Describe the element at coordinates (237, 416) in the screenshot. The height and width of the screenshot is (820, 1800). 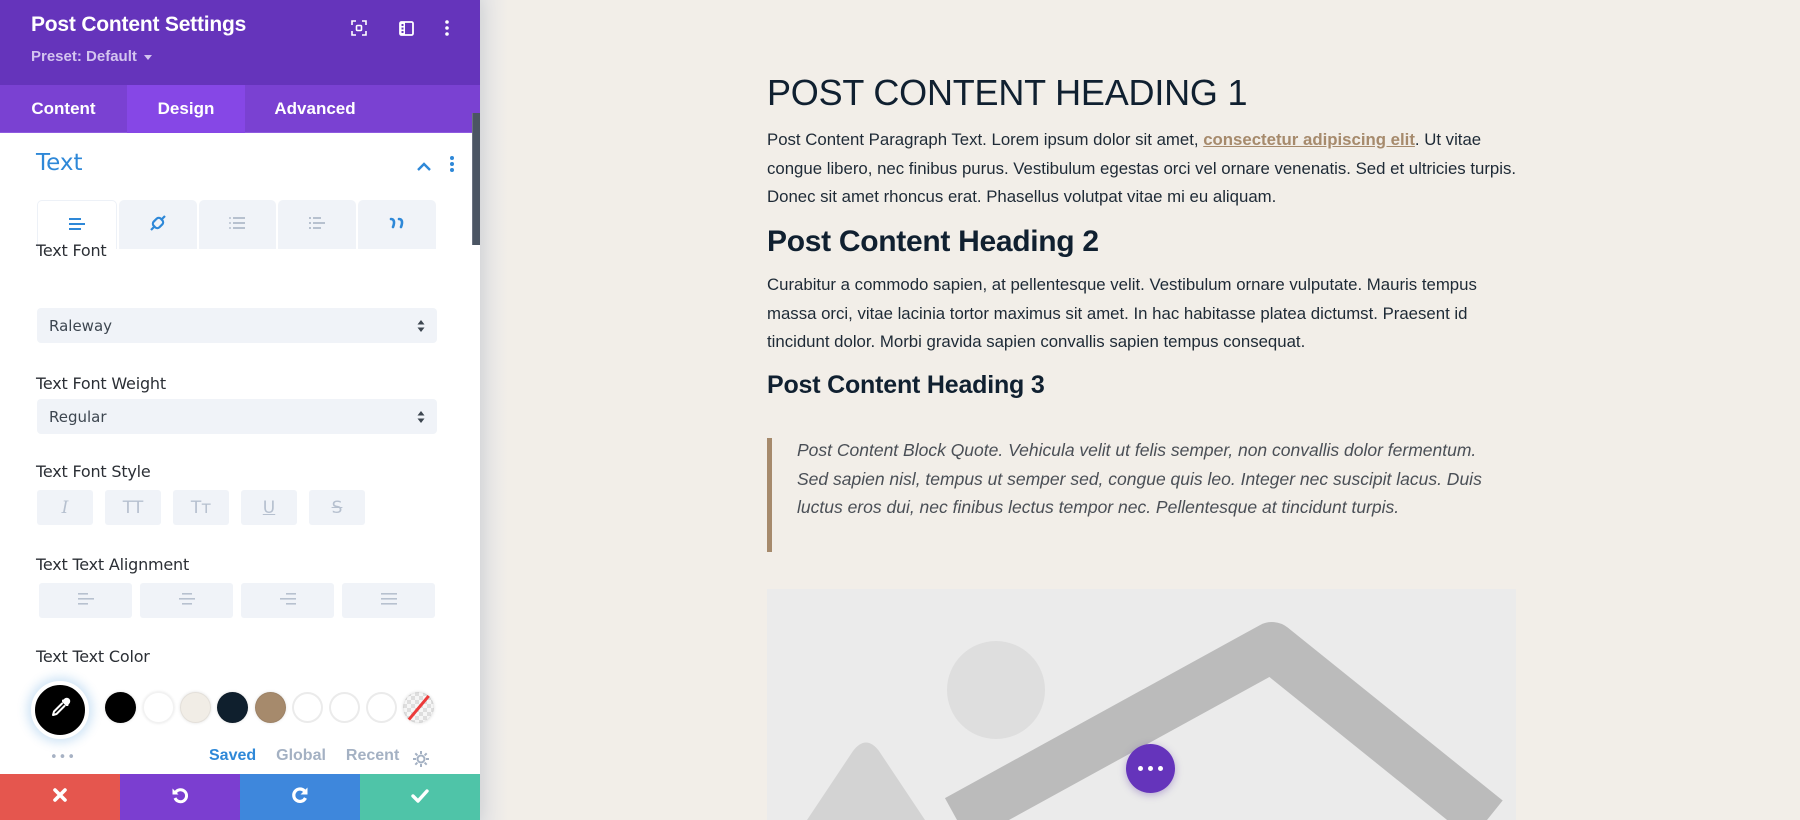
I see `text-font-weight-select: Regular` at that location.